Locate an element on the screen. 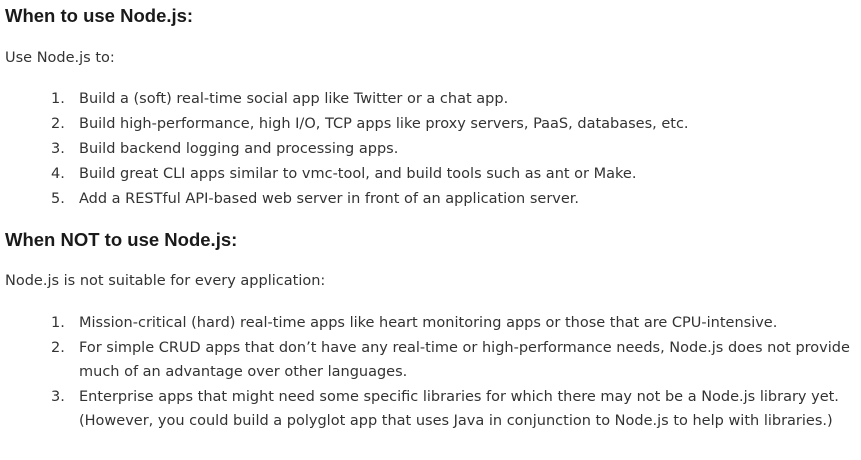 The image size is (861, 460). section-heading-when-to-use: When to use Node.js: is located at coordinates (99, 15).